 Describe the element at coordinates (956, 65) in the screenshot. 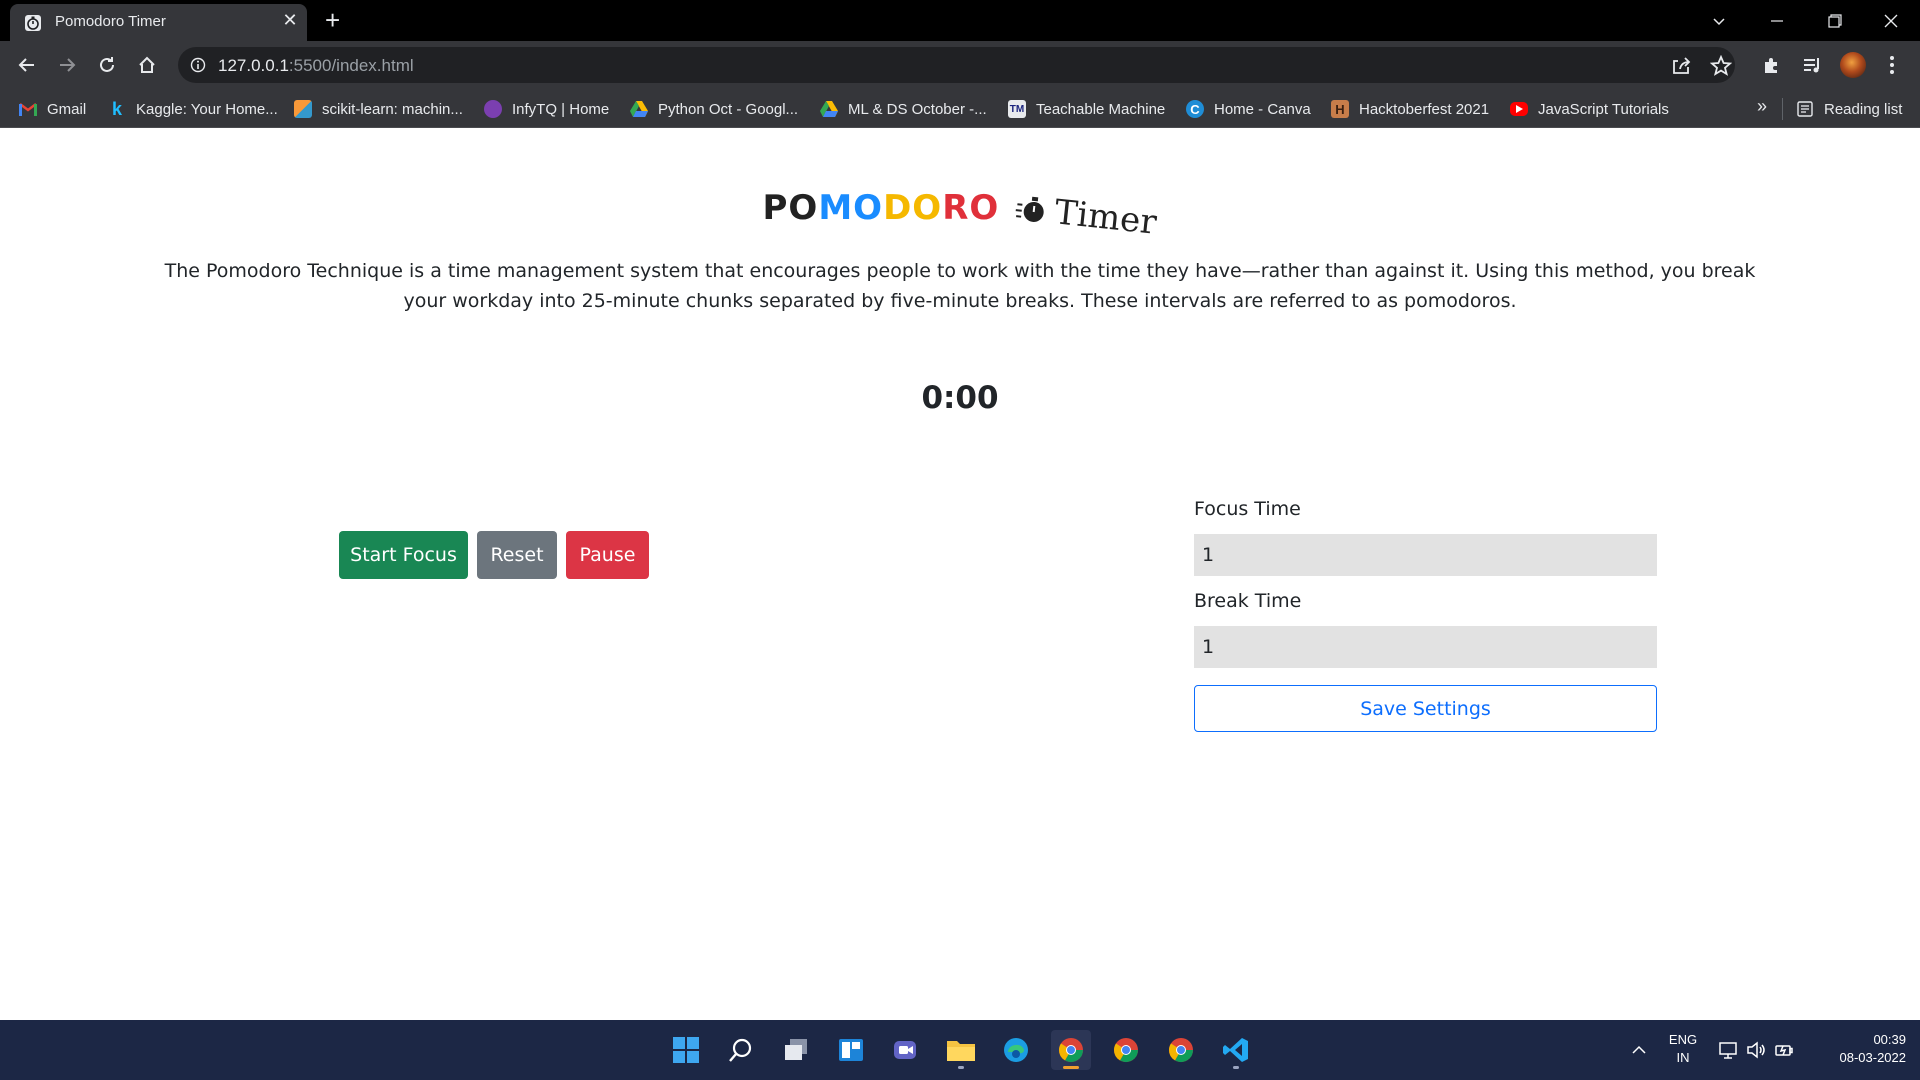

I see `address-bar: 127.0.0.1:5500/index.html` at that location.